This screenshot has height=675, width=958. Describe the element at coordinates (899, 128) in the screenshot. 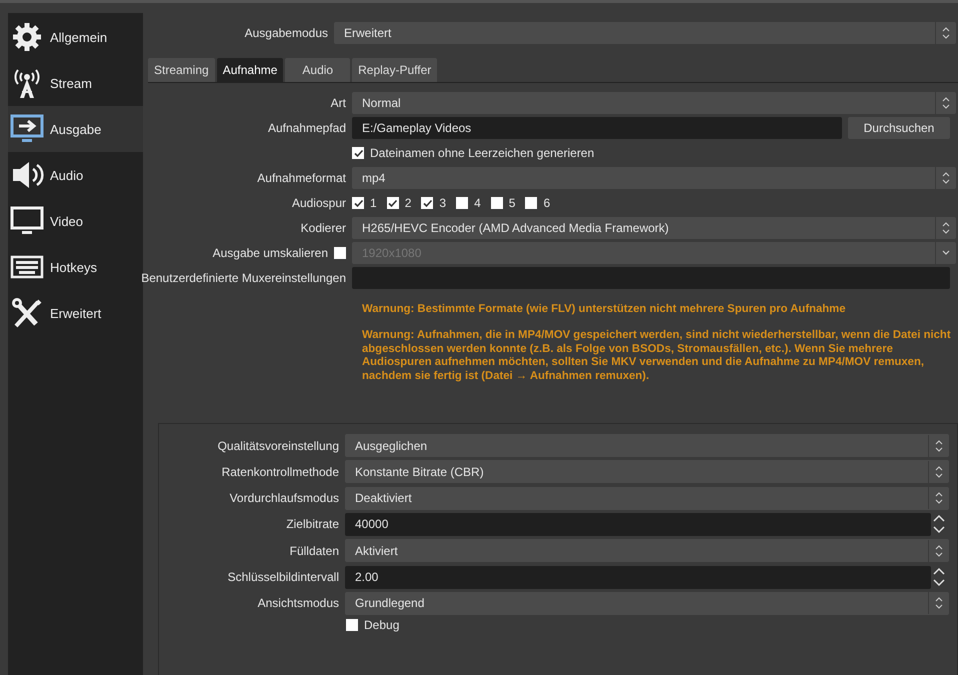

I see `browse-button: Durchsuchen` at that location.